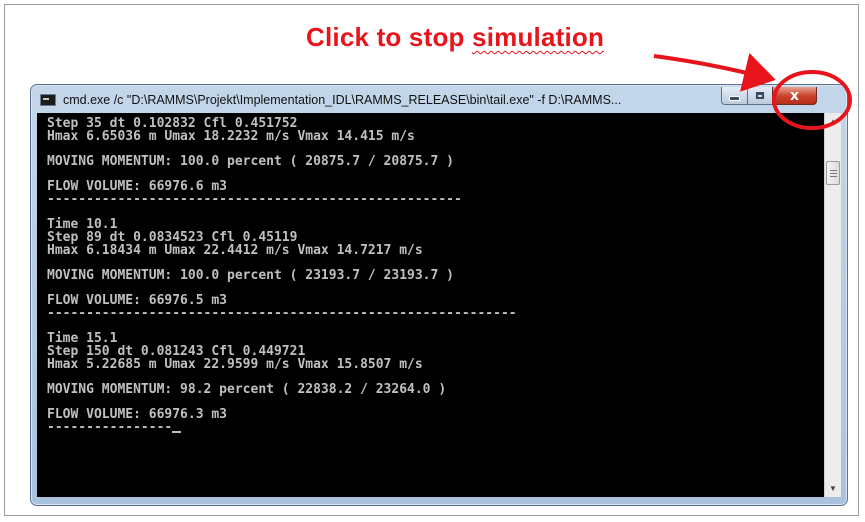 This screenshot has width=865, height=522. Describe the element at coordinates (435, 427) in the screenshot. I see `console-line: ----------------` at that location.